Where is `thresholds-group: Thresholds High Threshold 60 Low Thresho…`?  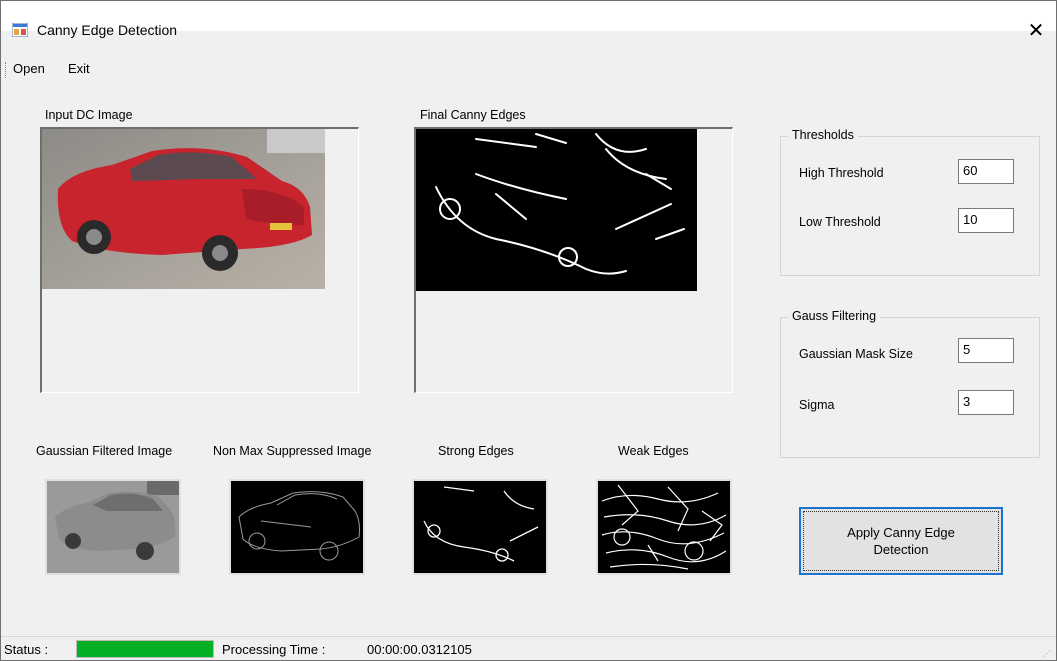
thresholds-group: Thresholds High Threshold 60 Low Thresho… is located at coordinates (910, 202).